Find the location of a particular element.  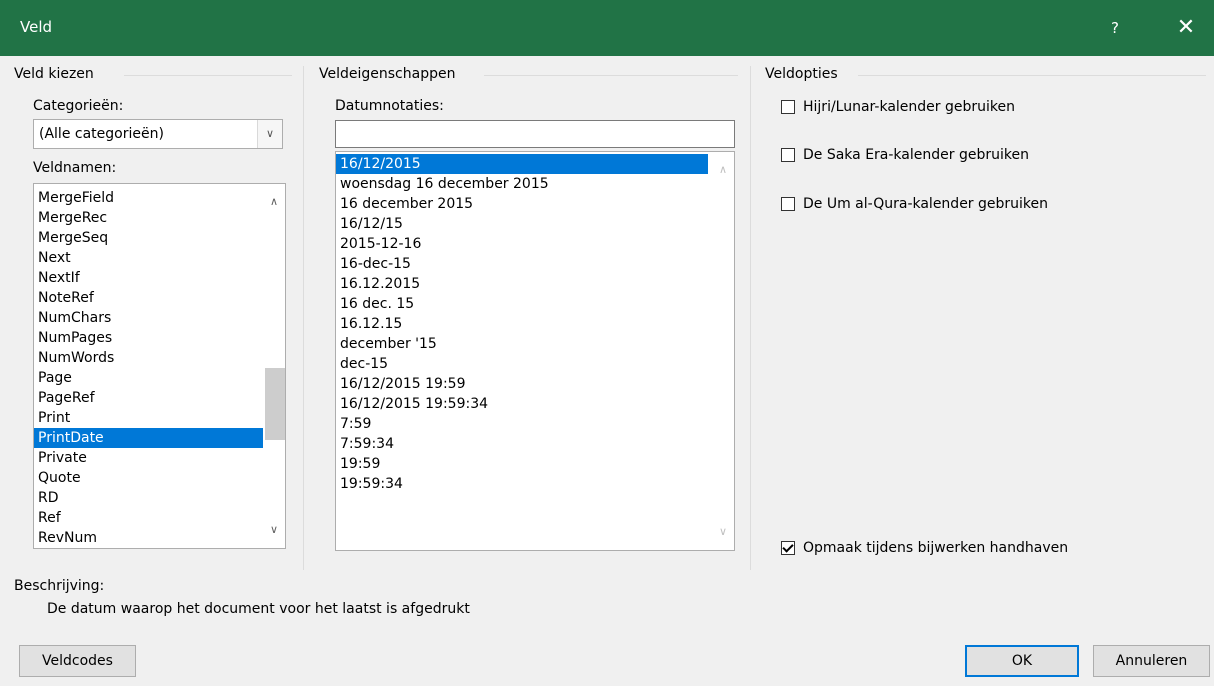

fieldname-item: Page is located at coordinates (159, 378).